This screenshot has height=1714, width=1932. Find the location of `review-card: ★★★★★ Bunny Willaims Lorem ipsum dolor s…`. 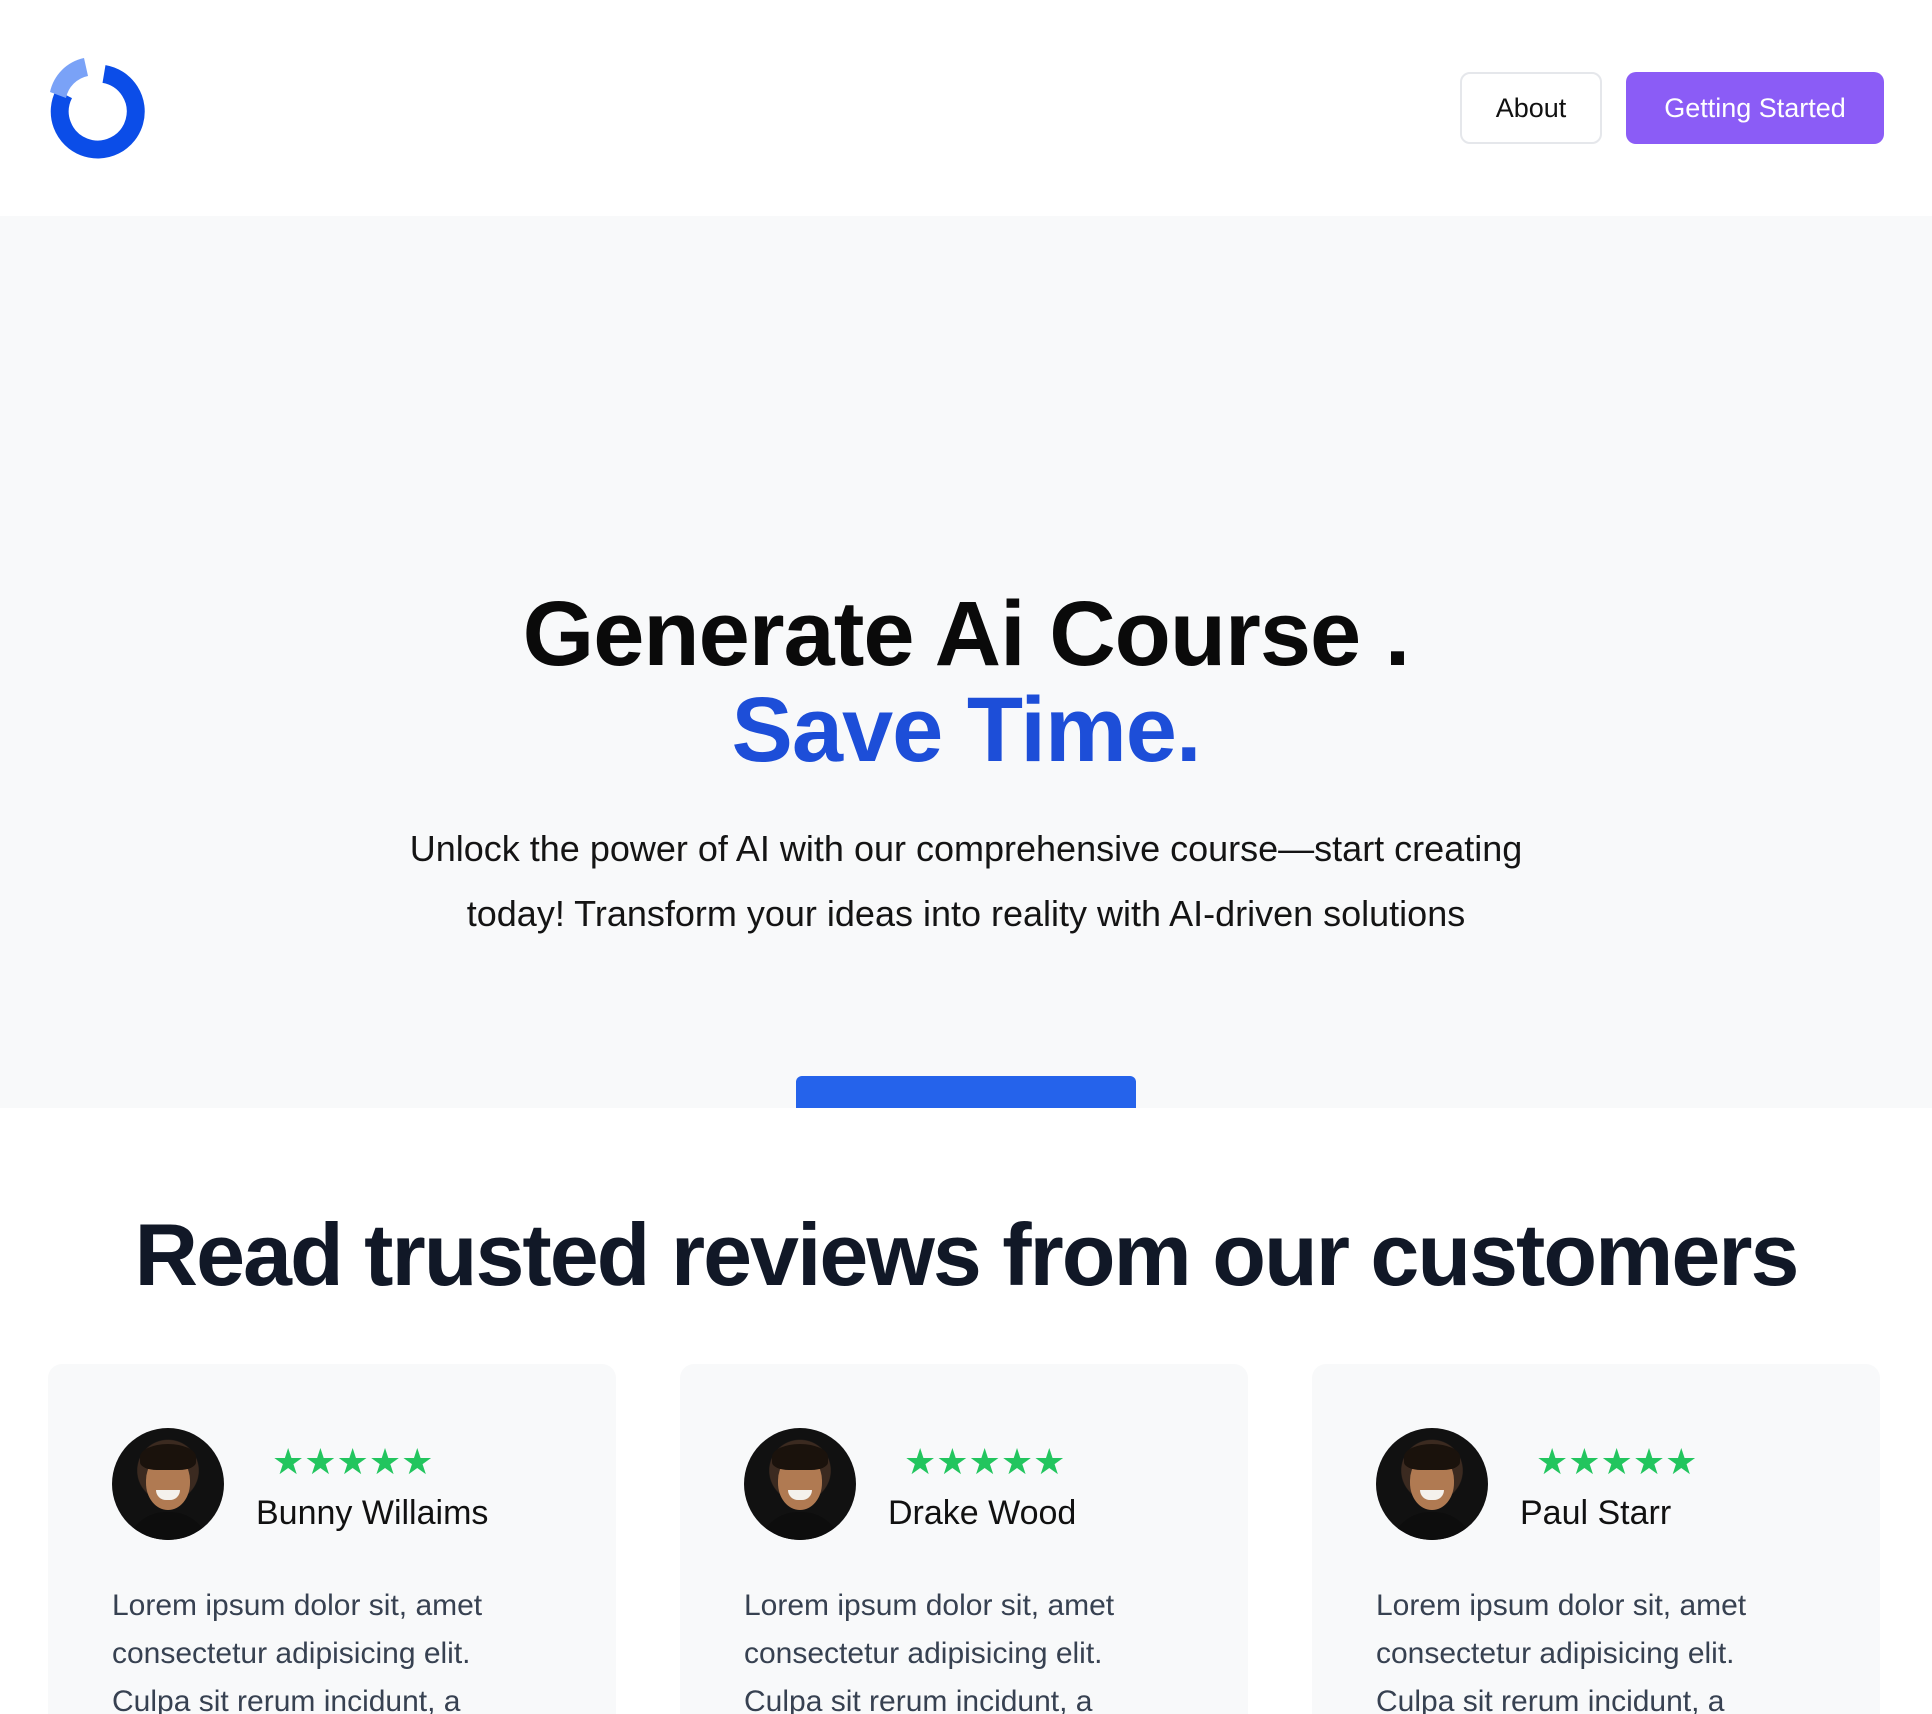

review-card: ★★★★★ Bunny Willaims Lorem ipsum dolor s… is located at coordinates (332, 1539).